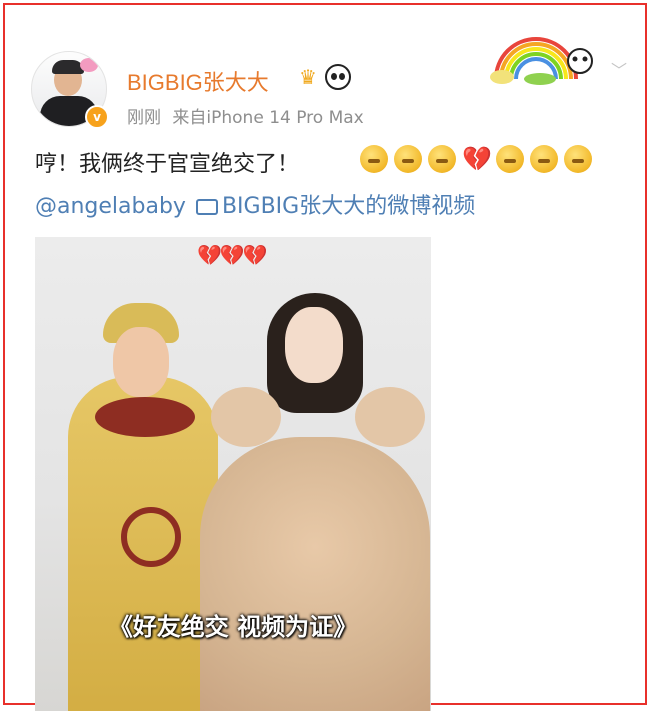  Describe the element at coordinates (308, 77) in the screenshot. I see `crown-icon: ♛` at that location.